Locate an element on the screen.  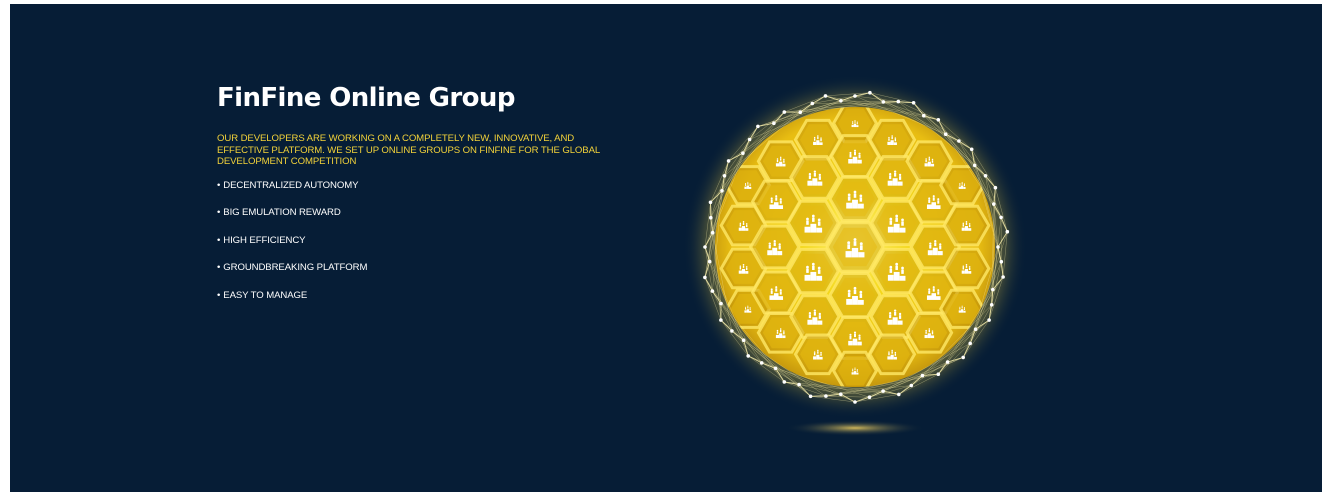
feature-label: DECENTRALIZED AUTONOMY is located at coordinates (291, 185).